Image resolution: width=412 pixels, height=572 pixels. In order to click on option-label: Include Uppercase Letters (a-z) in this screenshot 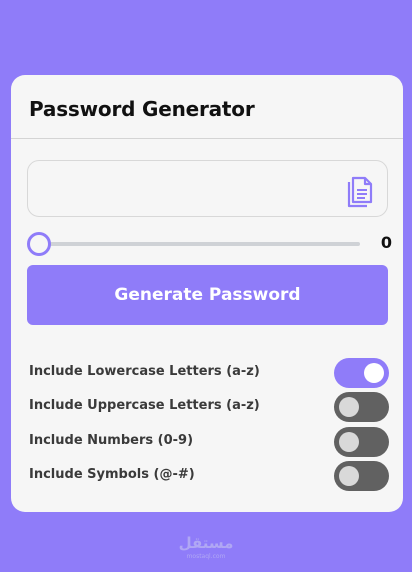, I will do `click(144, 405)`.